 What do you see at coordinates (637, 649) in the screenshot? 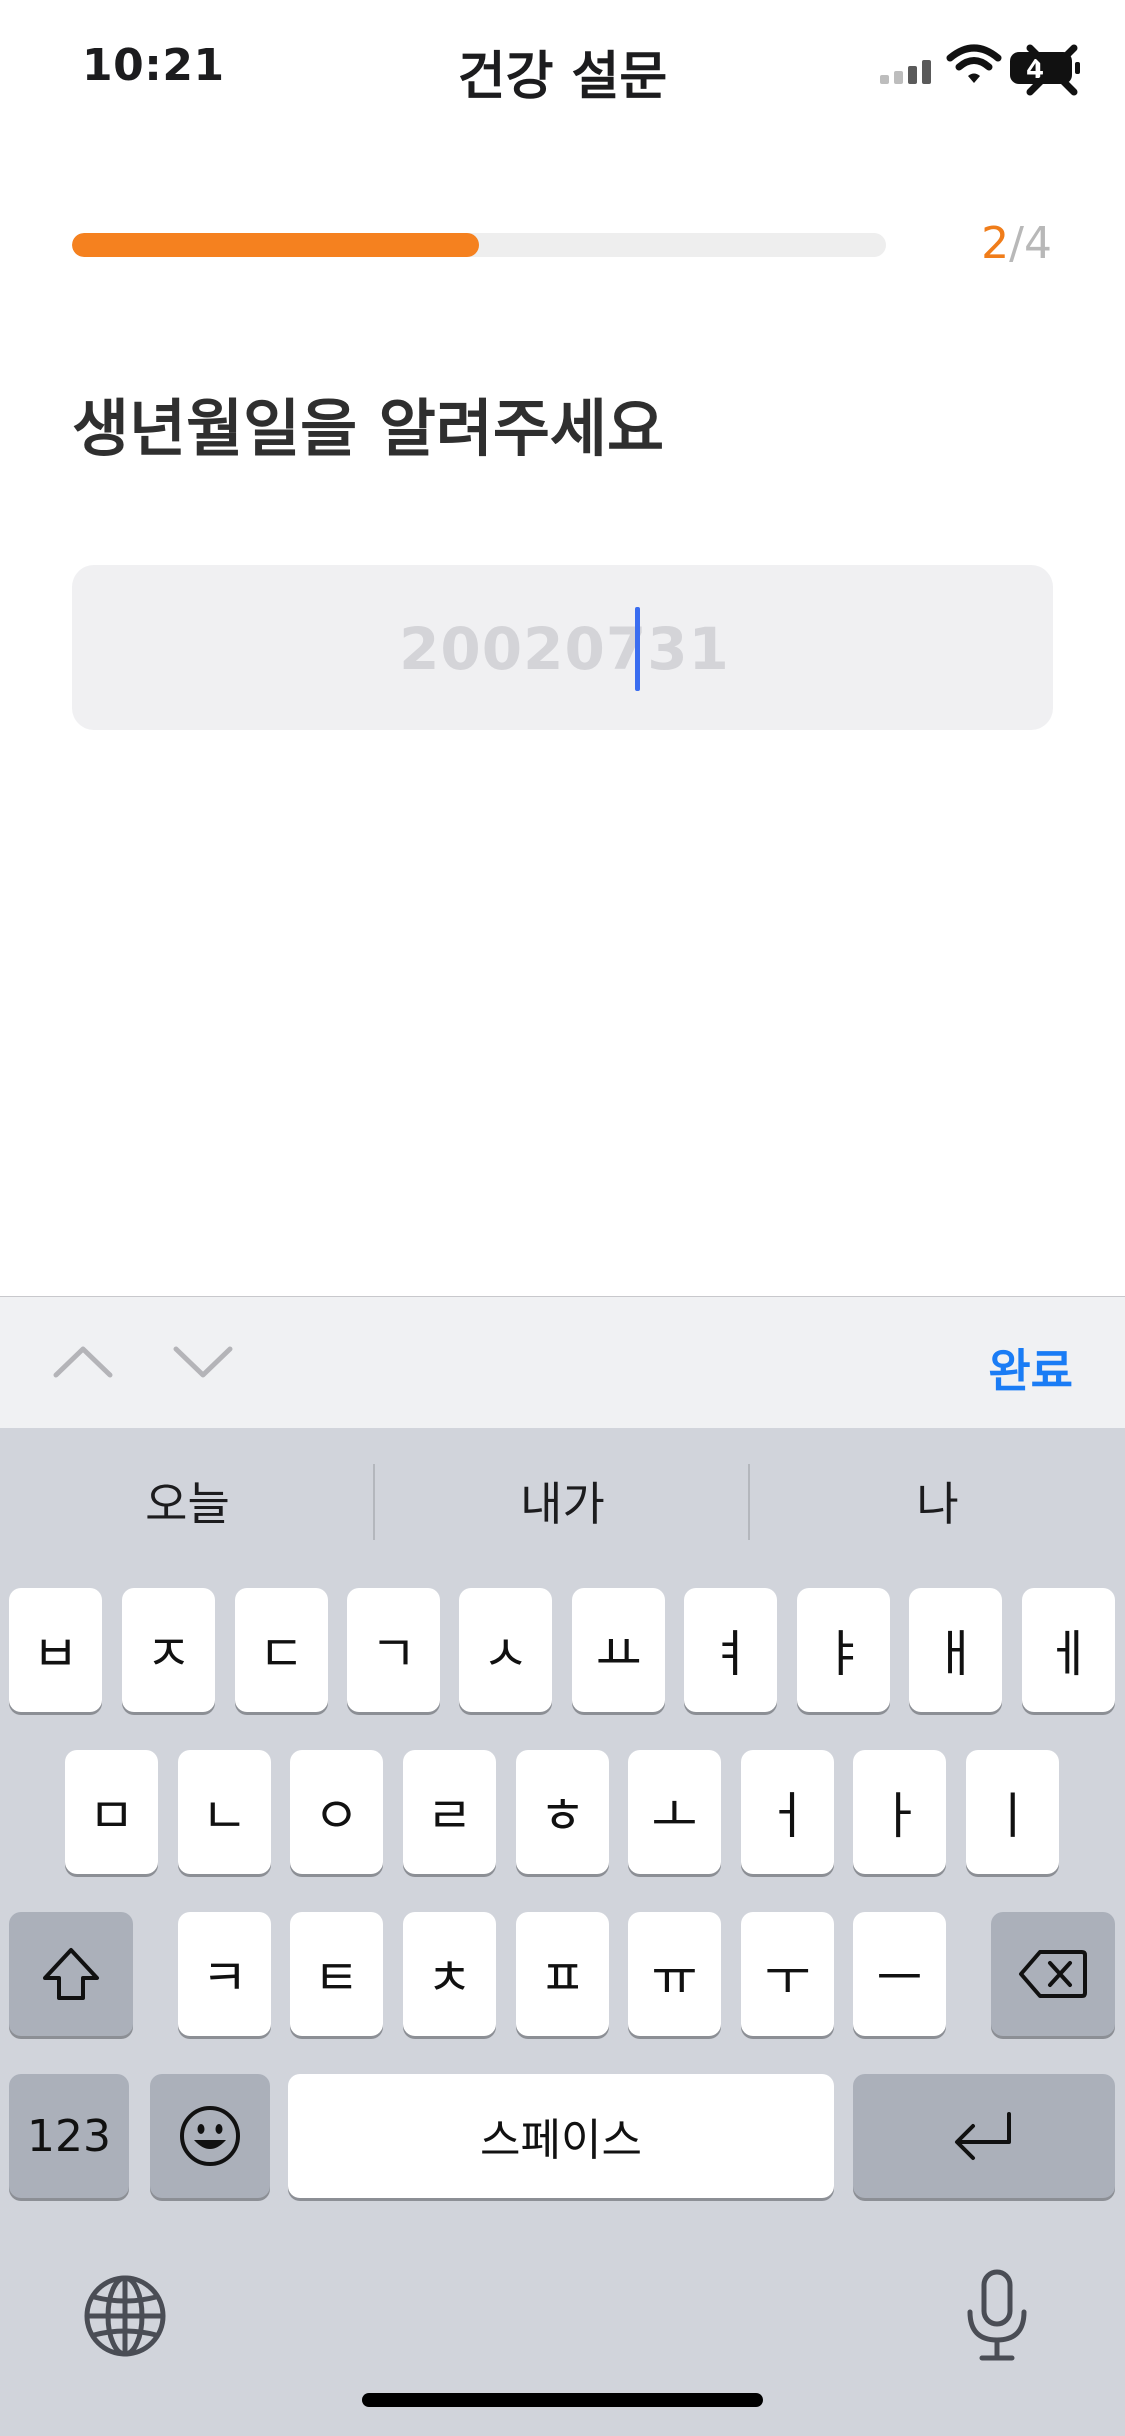
I see `text-caret` at bounding box center [637, 649].